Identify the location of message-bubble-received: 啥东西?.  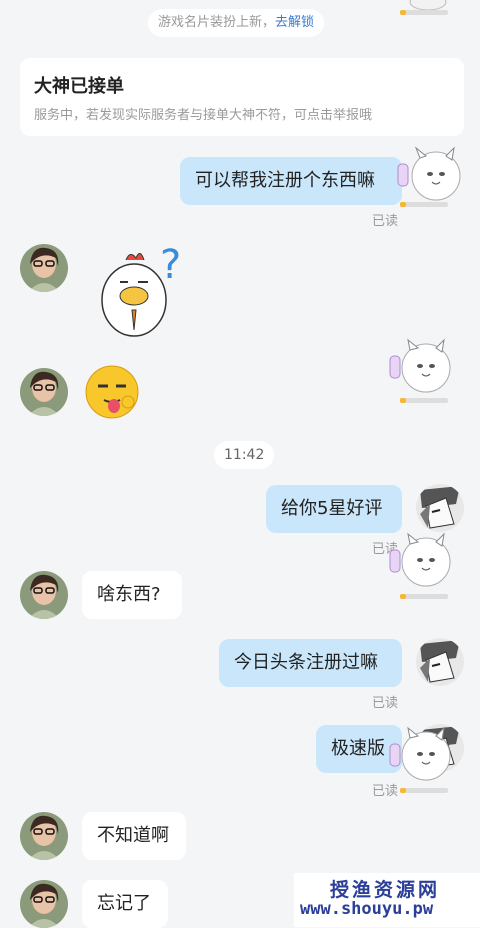
(132, 595).